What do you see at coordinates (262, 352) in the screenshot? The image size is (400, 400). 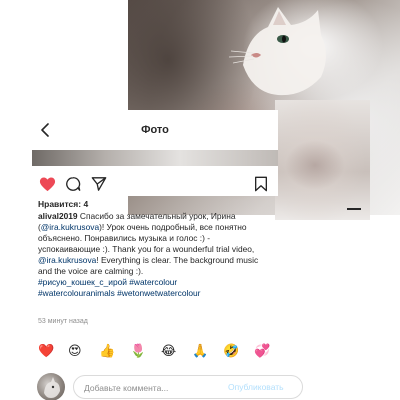 I see `emoji-reaction: 💞` at bounding box center [262, 352].